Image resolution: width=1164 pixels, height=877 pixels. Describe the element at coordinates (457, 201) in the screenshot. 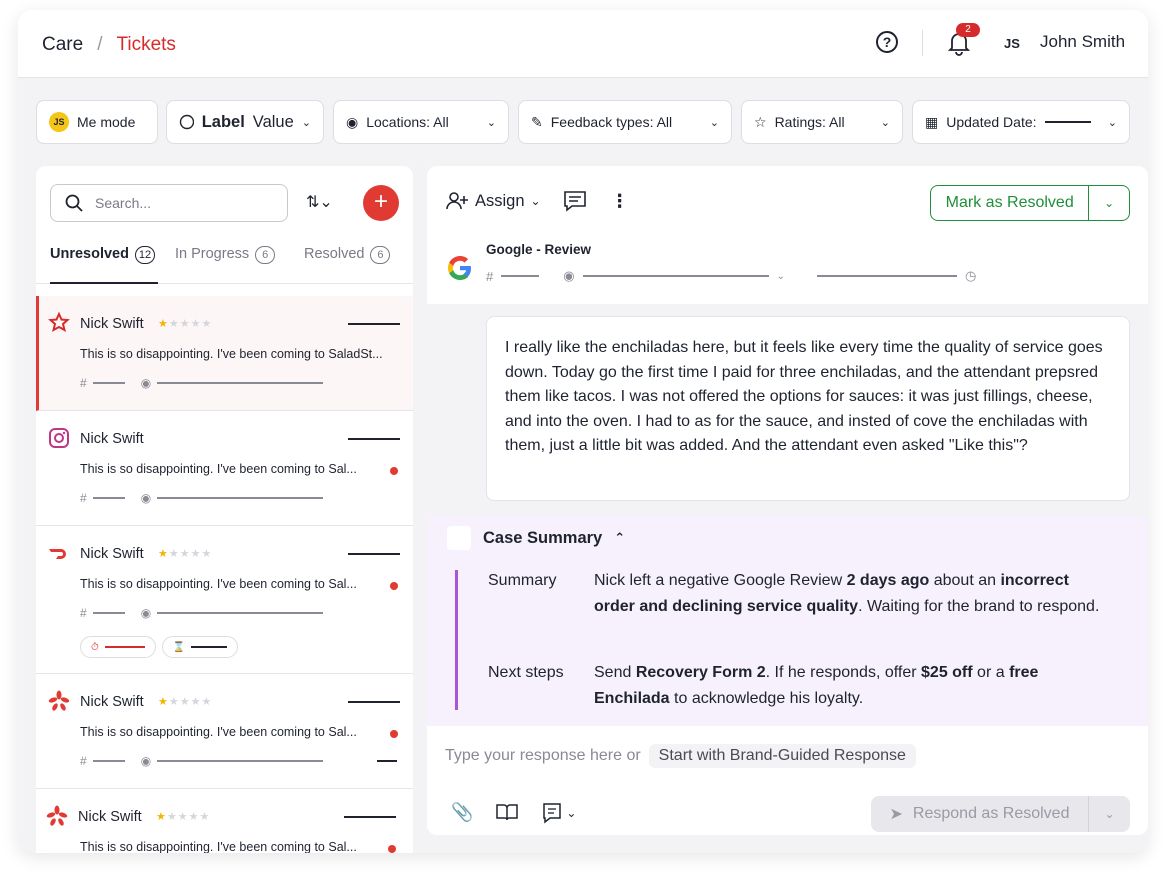

I see `add-user-icon` at that location.